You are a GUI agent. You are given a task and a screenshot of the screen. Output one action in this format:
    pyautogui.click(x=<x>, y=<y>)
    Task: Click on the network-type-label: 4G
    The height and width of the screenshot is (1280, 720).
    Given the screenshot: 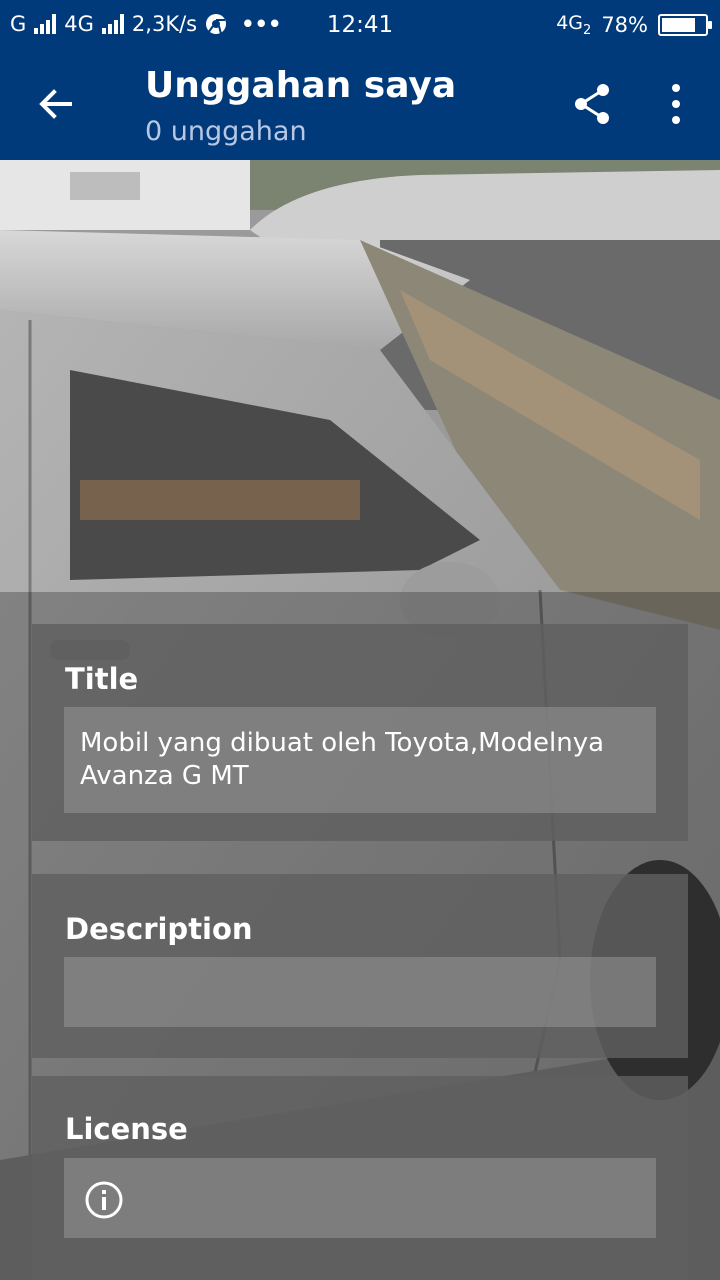 What is the action you would take?
    pyautogui.click(x=570, y=23)
    